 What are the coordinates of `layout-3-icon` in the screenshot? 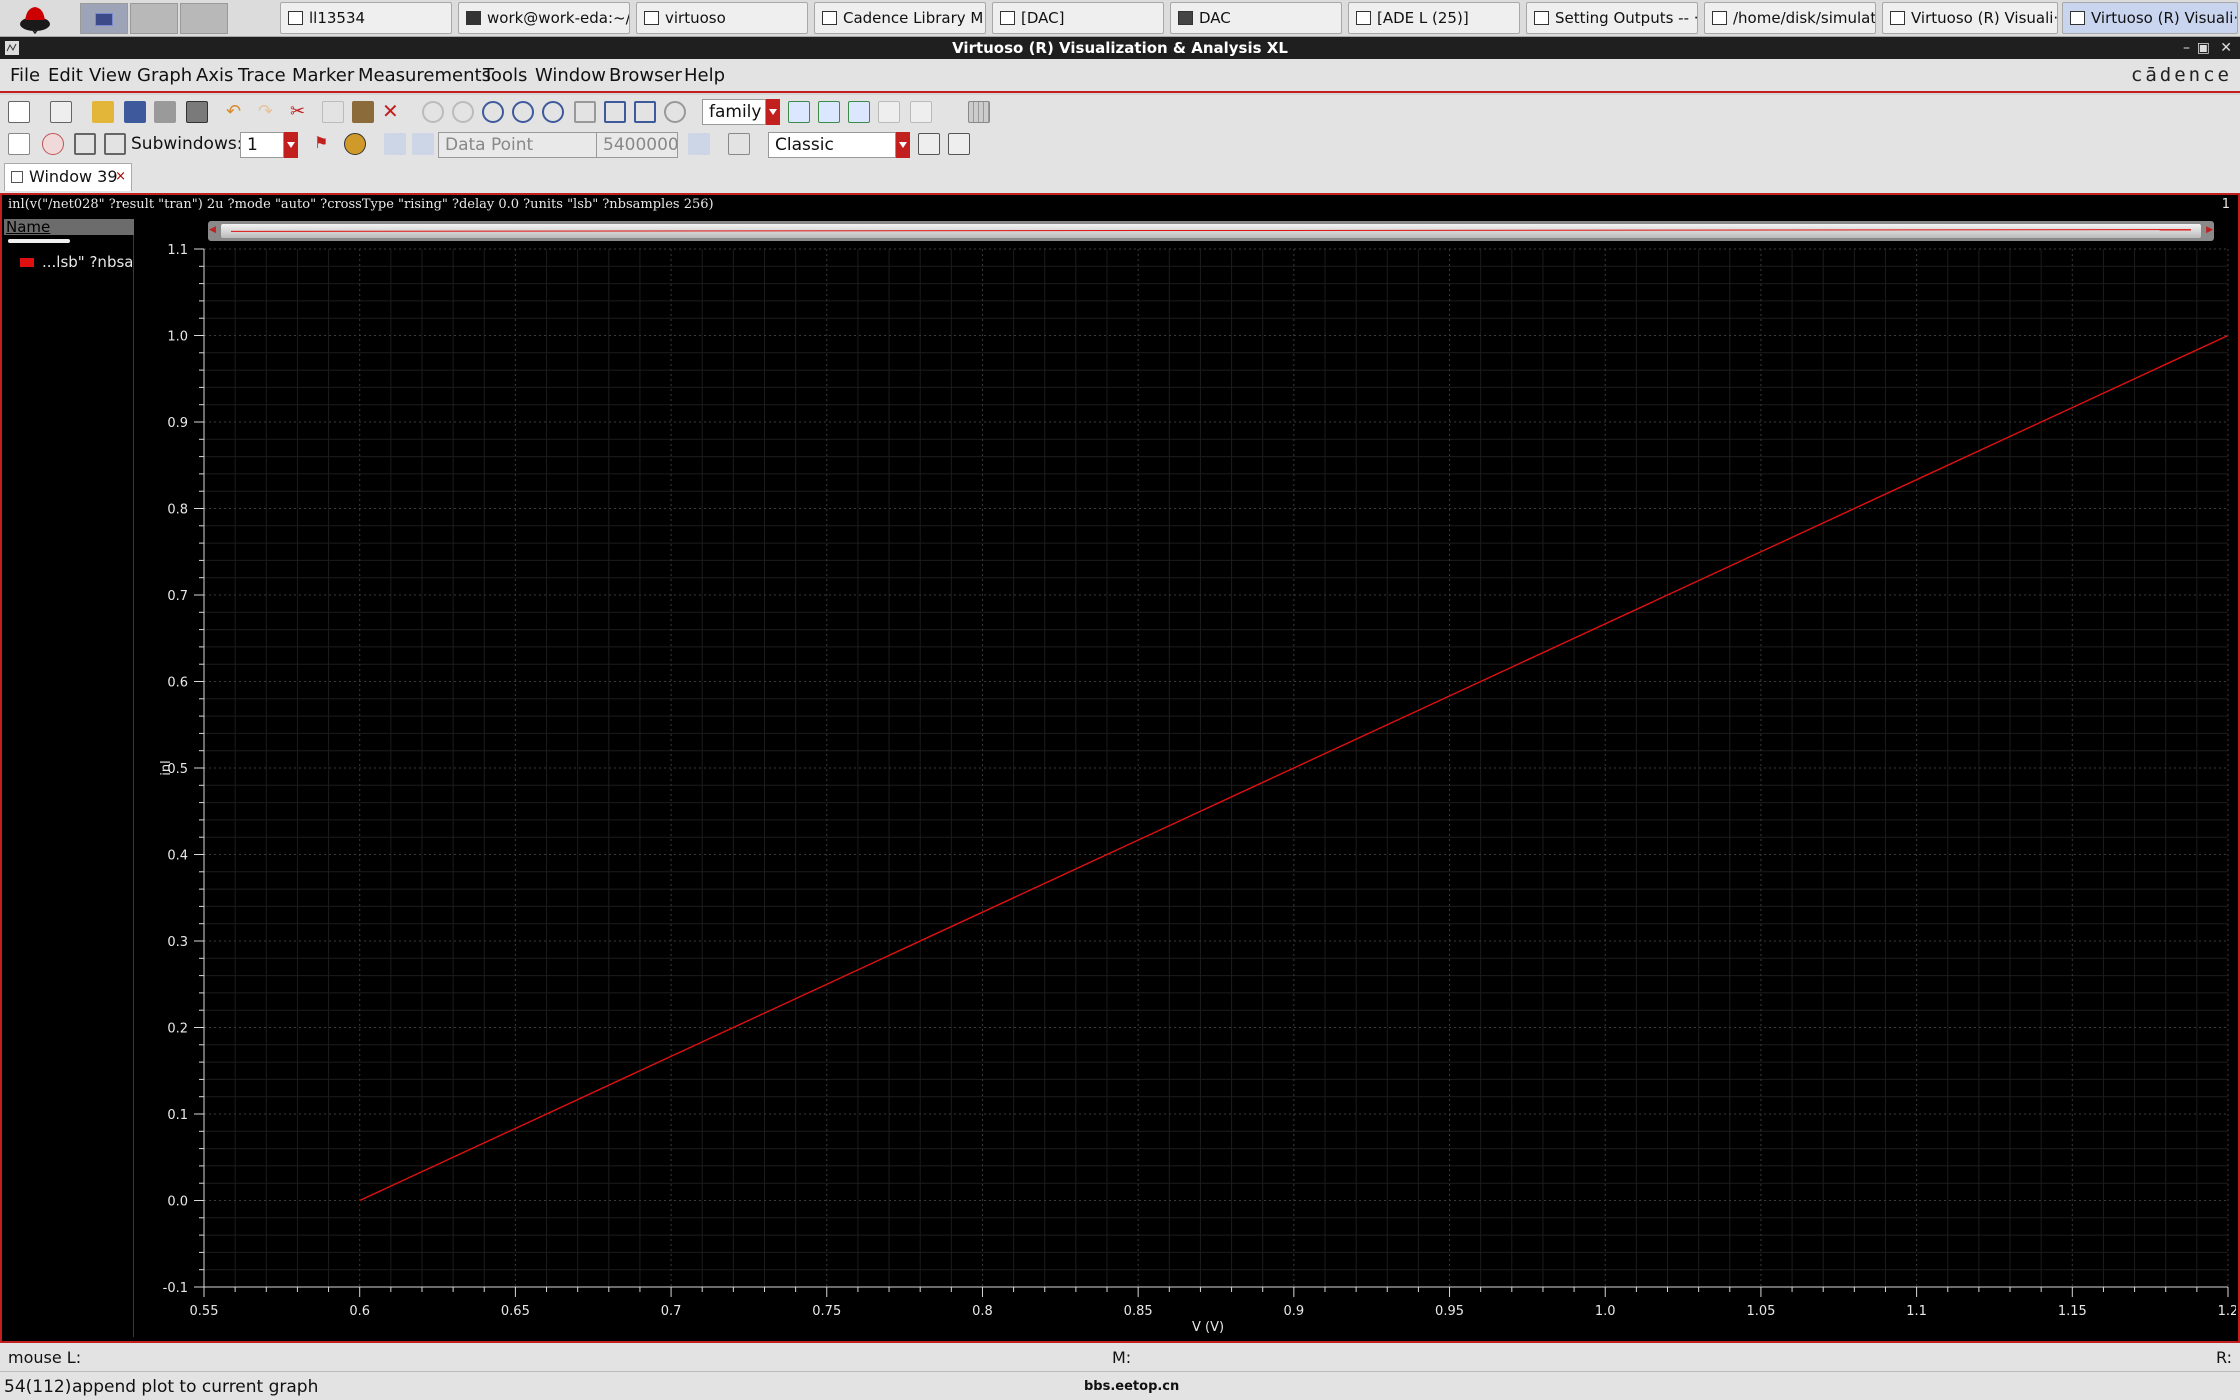 It's located at (859, 112).